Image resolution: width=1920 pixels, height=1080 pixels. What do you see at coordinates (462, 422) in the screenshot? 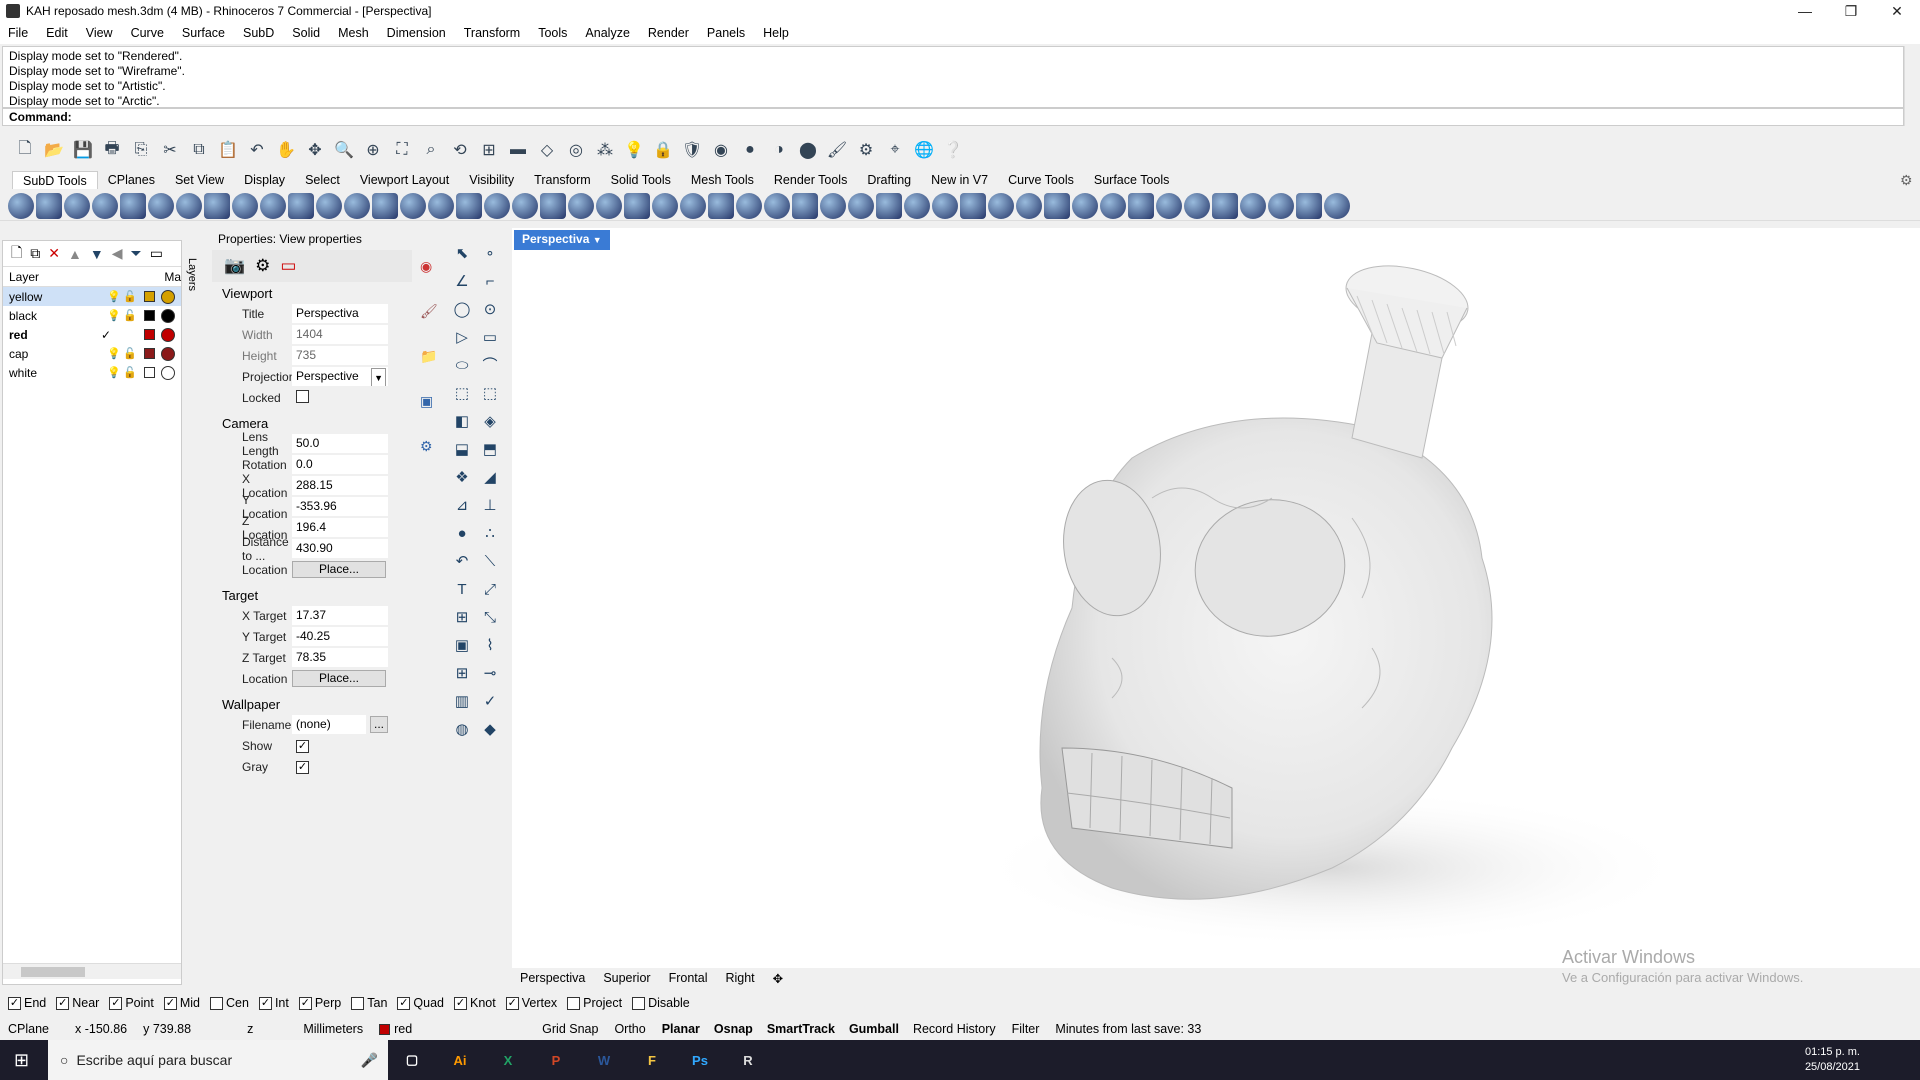
I see `tool-icon: ◧` at bounding box center [462, 422].